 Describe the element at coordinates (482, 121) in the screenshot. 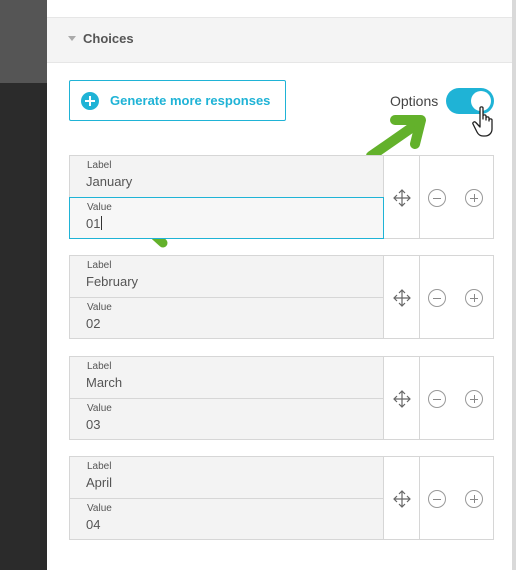

I see `hand-cursor-icon` at that location.